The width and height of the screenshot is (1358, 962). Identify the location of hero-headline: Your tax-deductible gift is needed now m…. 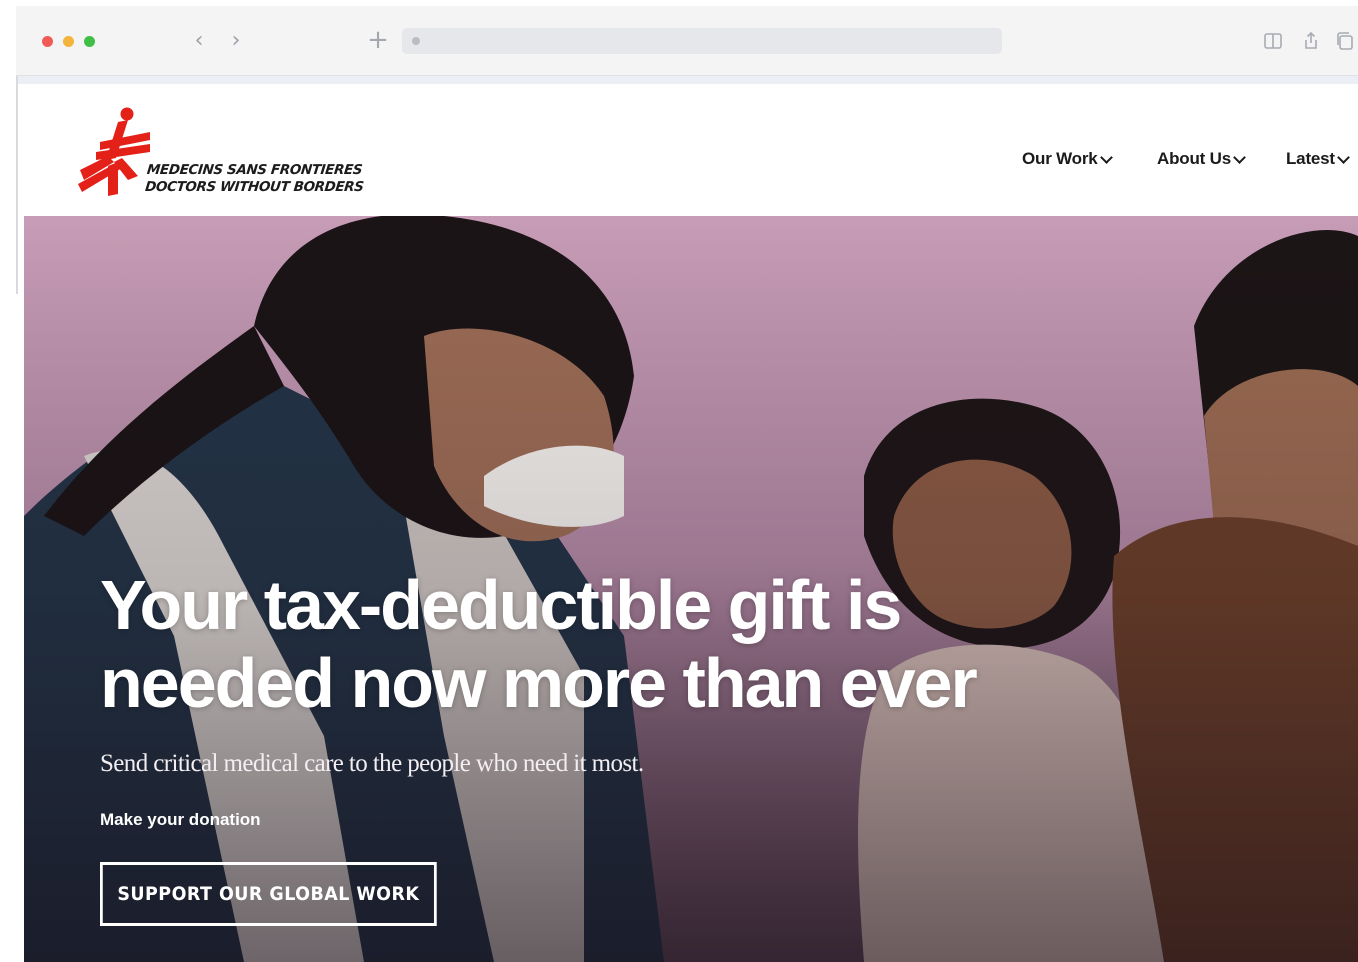
(650, 644).